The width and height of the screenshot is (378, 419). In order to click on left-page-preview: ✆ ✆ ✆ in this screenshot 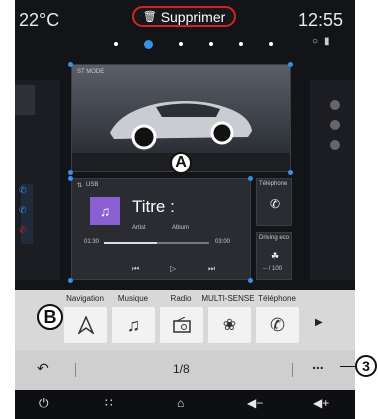, I will do `click(37, 180)`.